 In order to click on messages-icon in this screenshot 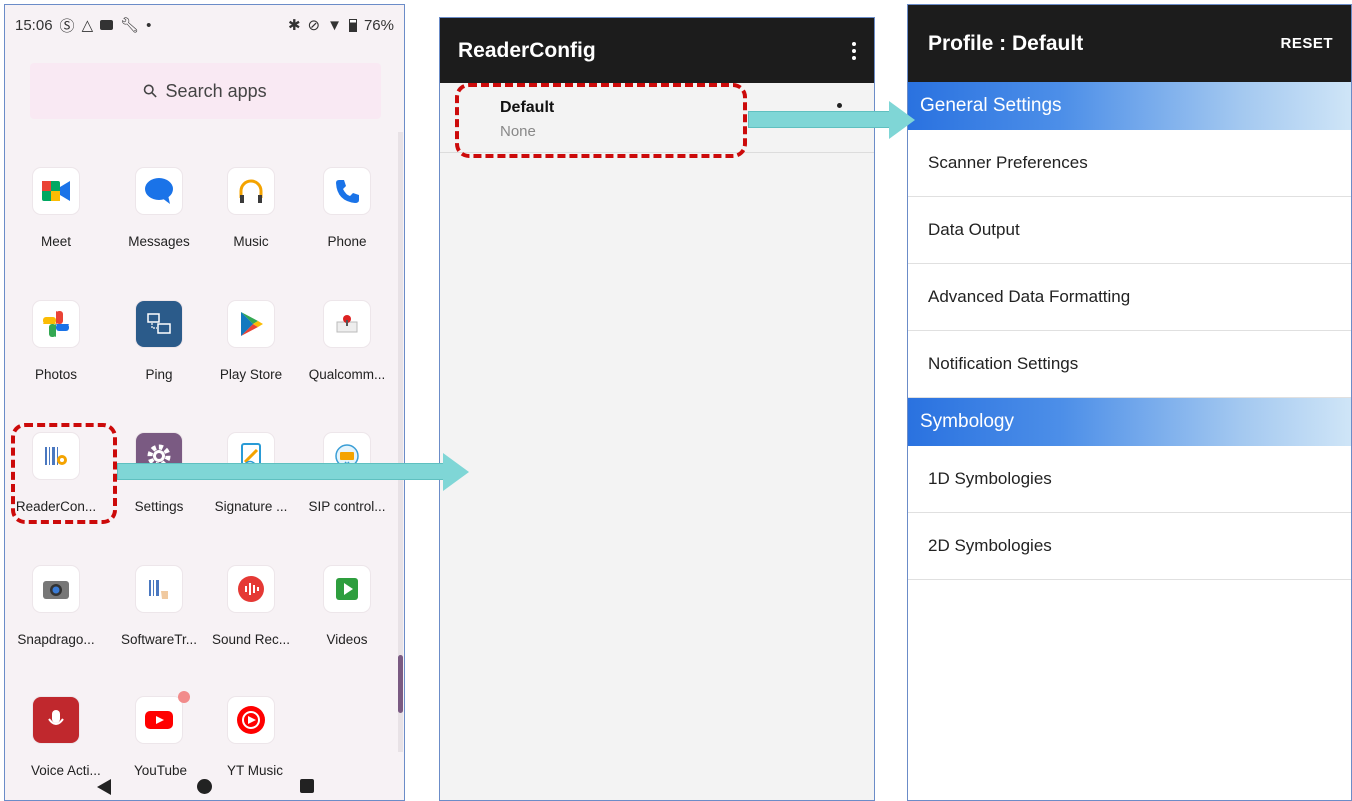, I will do `click(159, 191)`.